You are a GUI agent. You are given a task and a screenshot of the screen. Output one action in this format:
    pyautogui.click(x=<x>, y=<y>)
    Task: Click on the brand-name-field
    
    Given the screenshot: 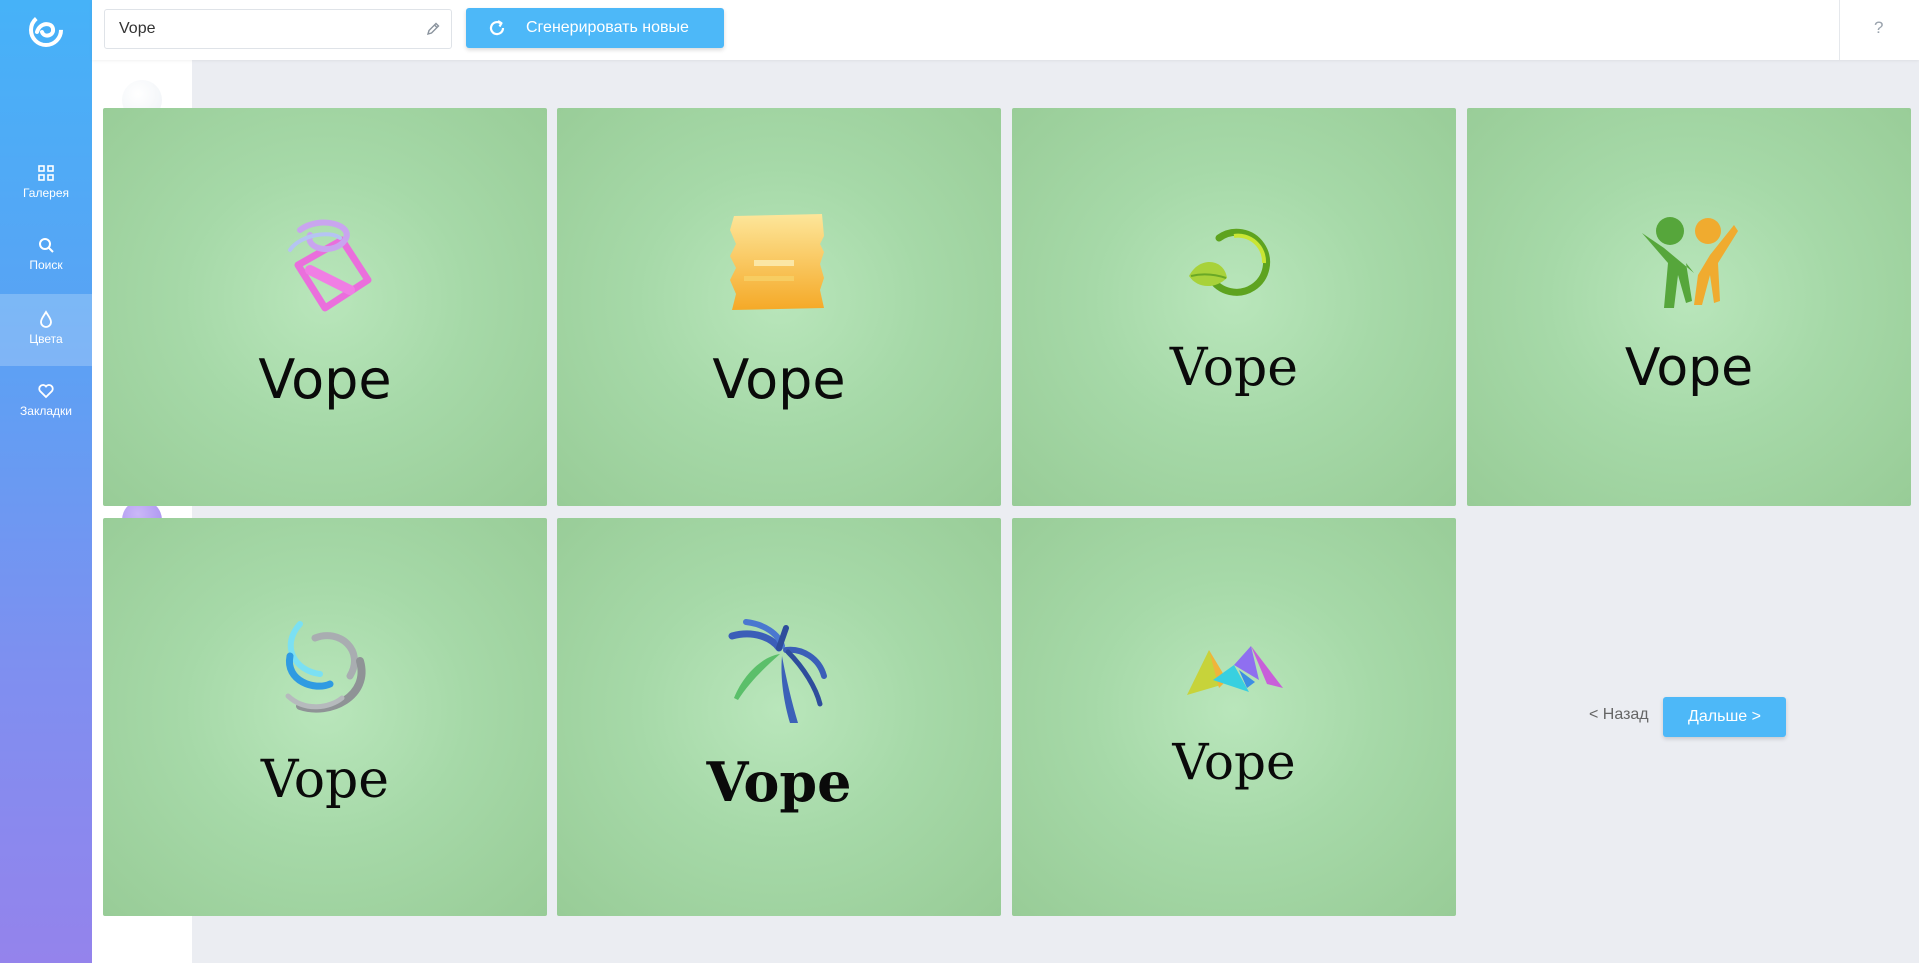 What is the action you would take?
    pyautogui.click(x=278, y=29)
    